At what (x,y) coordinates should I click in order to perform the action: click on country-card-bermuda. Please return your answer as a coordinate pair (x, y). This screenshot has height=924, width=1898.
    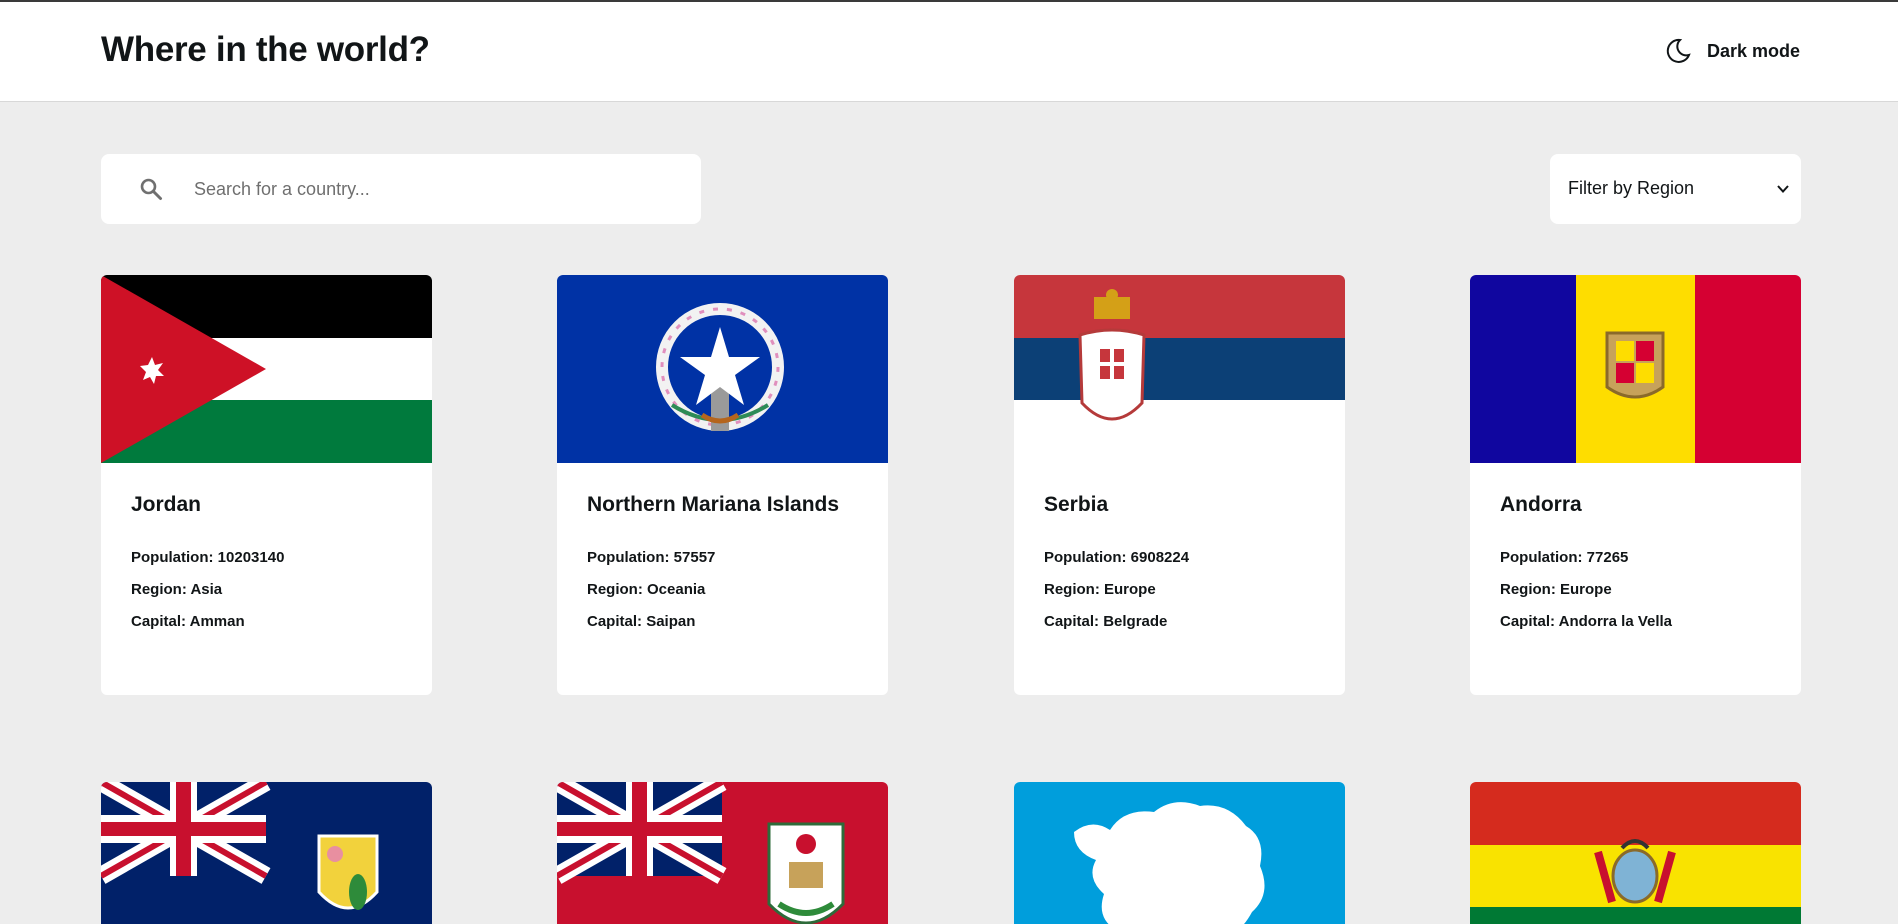
    Looking at the image, I should click on (722, 853).